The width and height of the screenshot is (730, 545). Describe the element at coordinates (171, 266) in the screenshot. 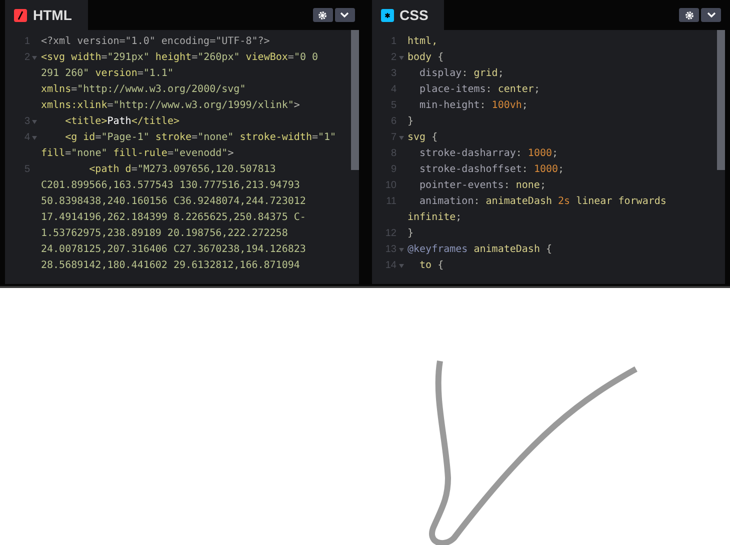

I see `code-line: 28.5689142,180.441602 29.6132812,166.871094` at that location.